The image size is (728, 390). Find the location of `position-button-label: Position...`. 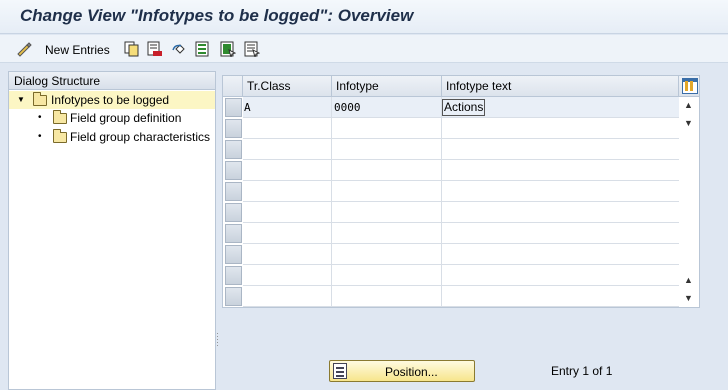

position-button-label: Position... is located at coordinates (411, 372).